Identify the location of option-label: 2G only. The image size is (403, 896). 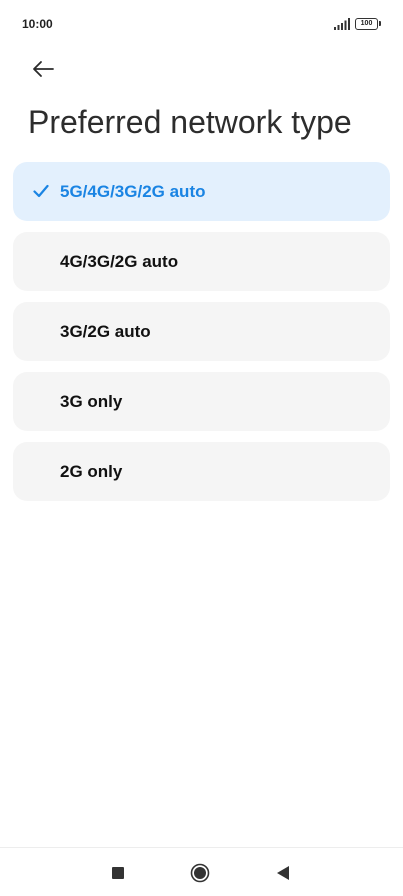
(91, 471).